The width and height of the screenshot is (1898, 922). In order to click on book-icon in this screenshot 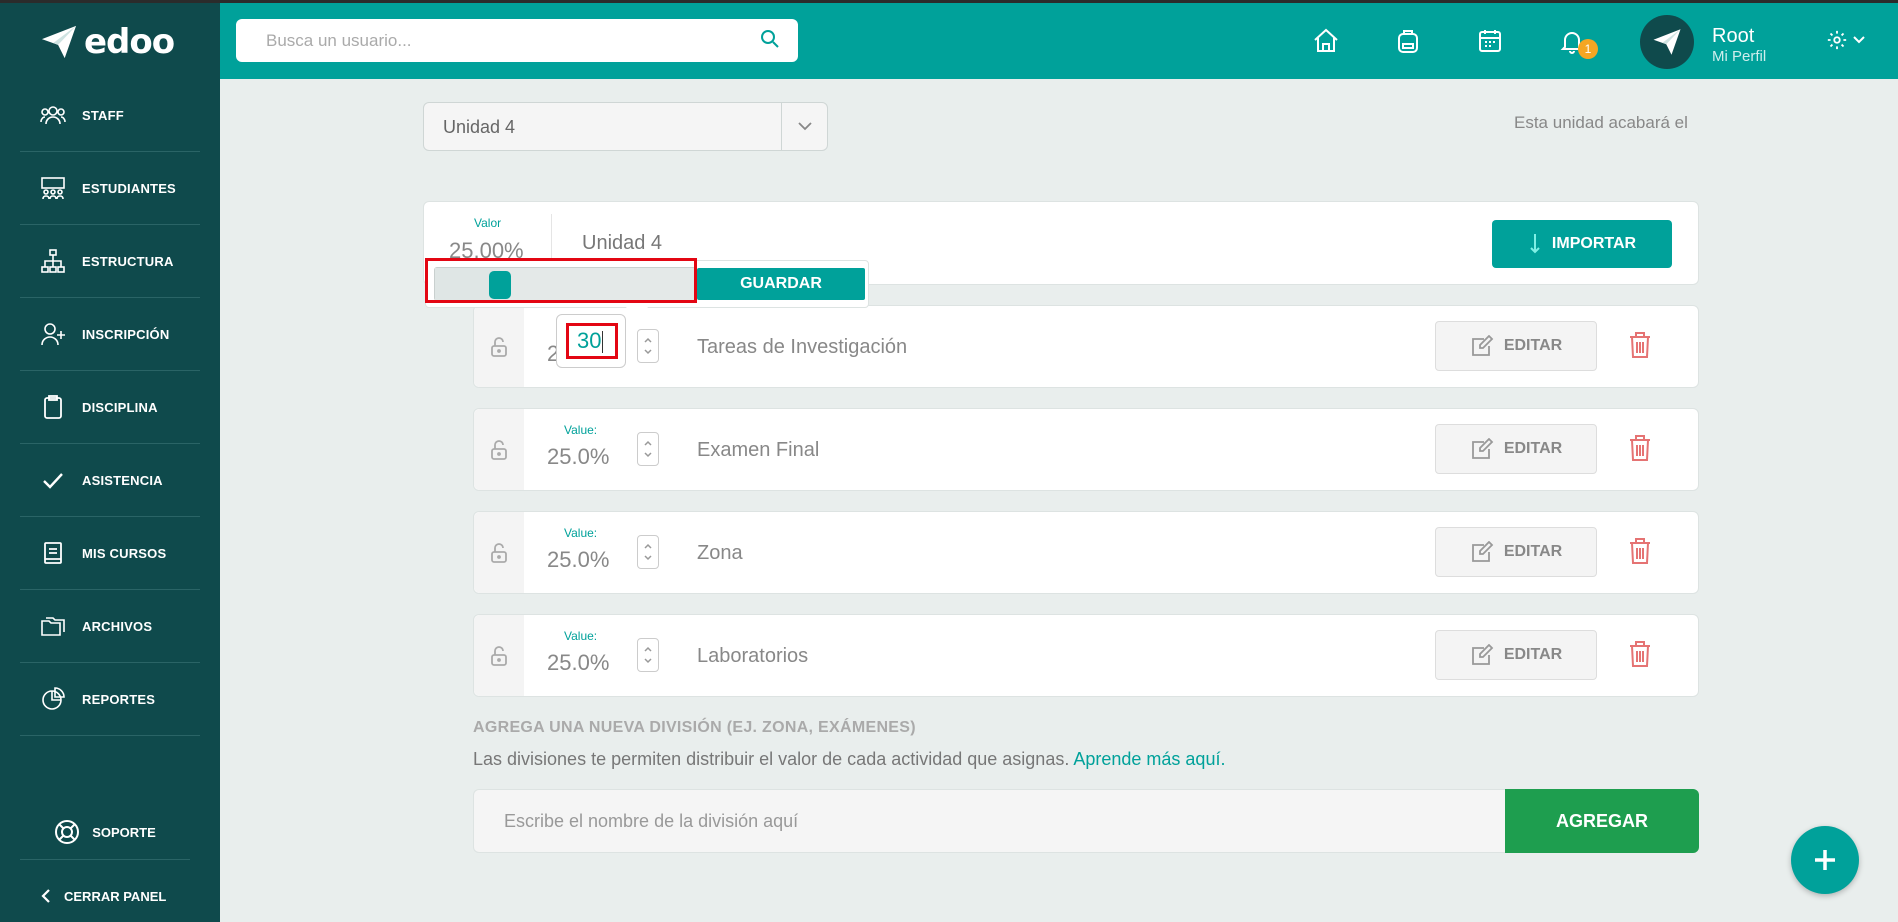, I will do `click(53, 553)`.